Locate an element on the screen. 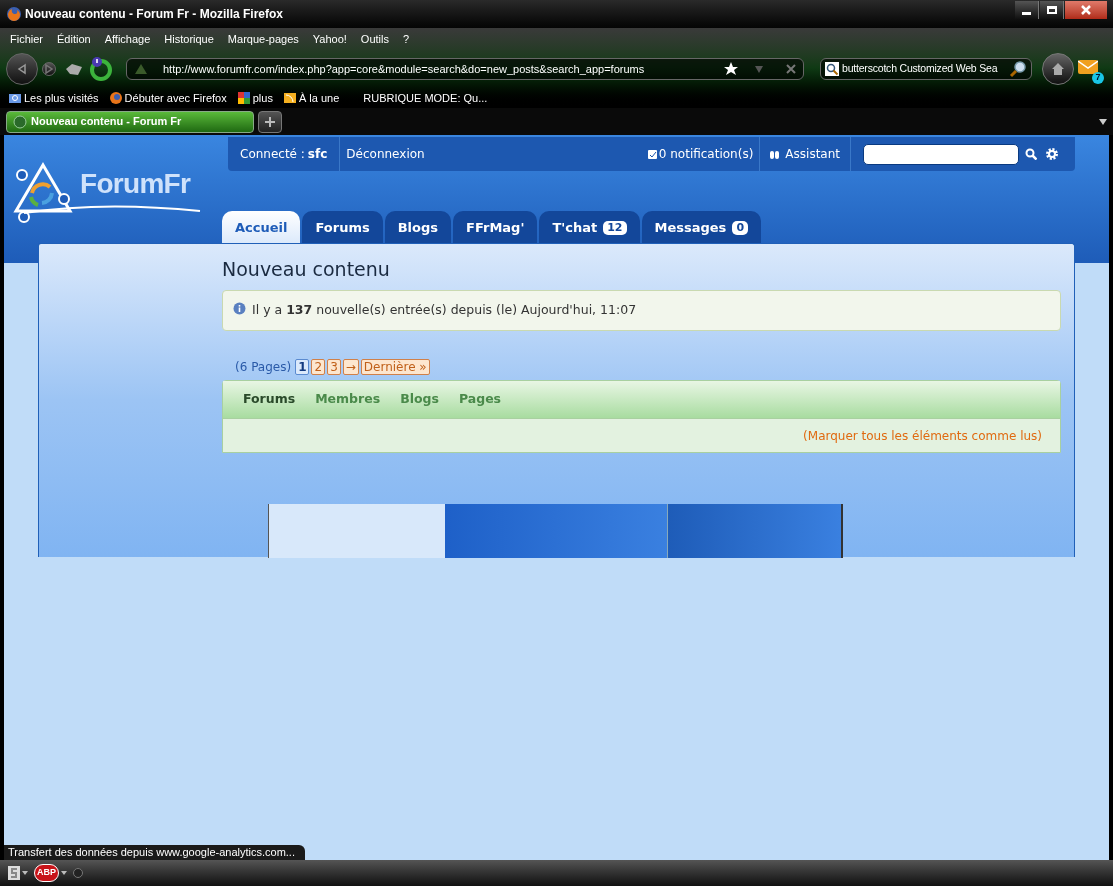 The height and width of the screenshot is (886, 1113). nav-tab: Forums is located at coordinates (342, 227).